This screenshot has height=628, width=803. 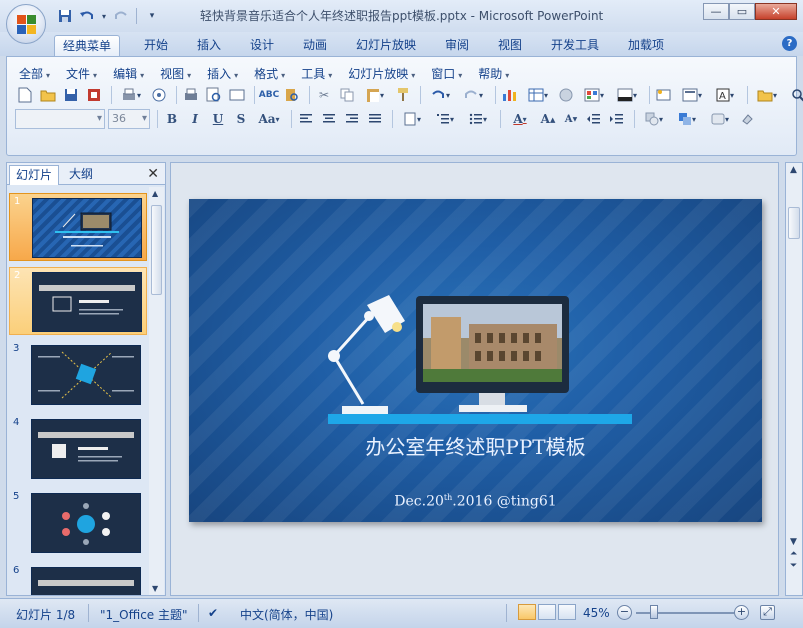 What do you see at coordinates (594, 95) in the screenshot?
I see `color-scheme-icon: ▾` at bounding box center [594, 95].